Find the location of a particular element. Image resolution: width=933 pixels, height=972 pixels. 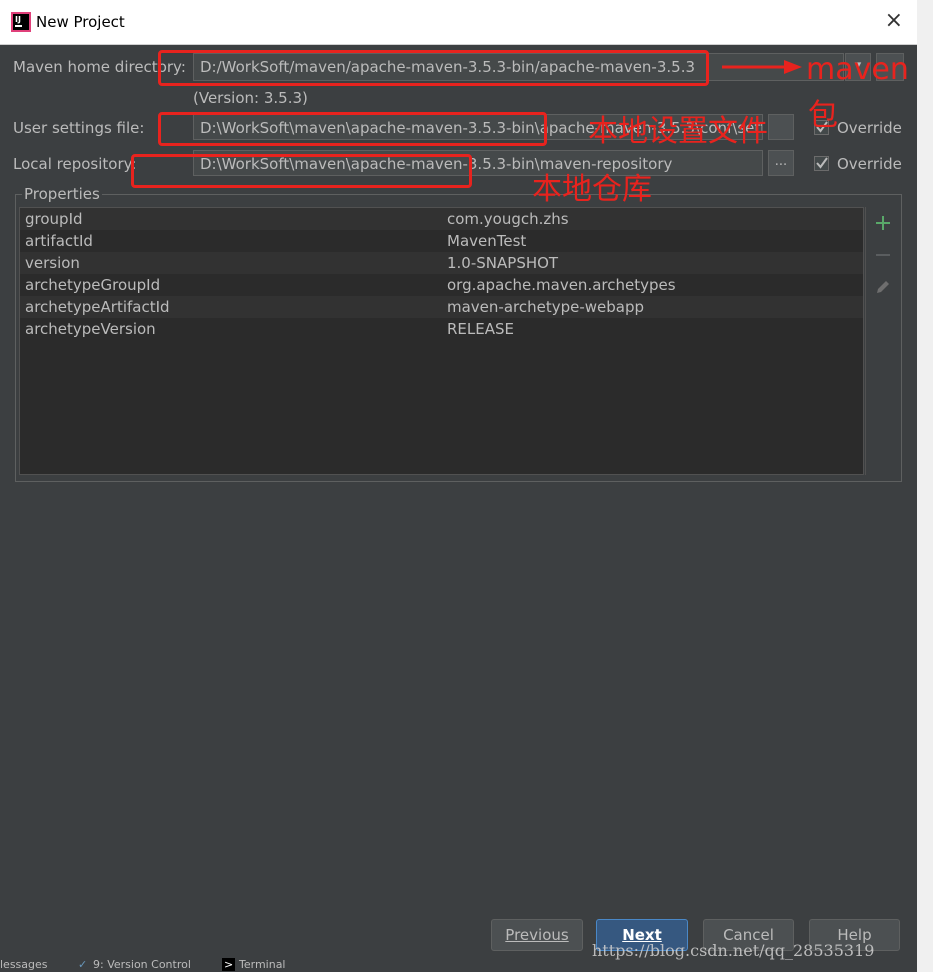

version-control-tab: 9: Version Control is located at coordinates (142, 964).